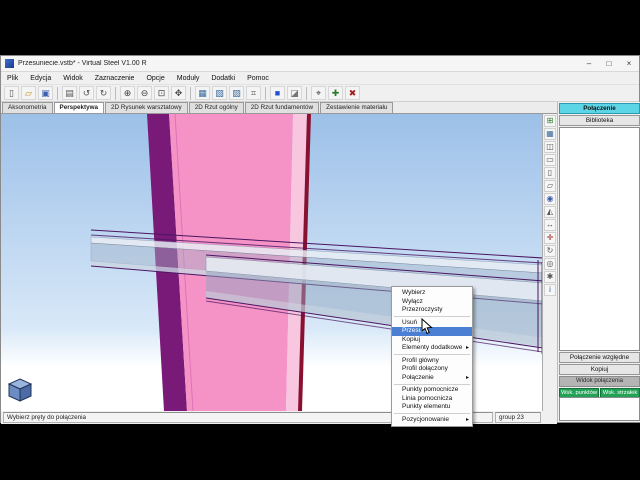  Describe the element at coordinates (550, 121) in the screenshot. I see `connection-tool-icon: ⊞` at that location.